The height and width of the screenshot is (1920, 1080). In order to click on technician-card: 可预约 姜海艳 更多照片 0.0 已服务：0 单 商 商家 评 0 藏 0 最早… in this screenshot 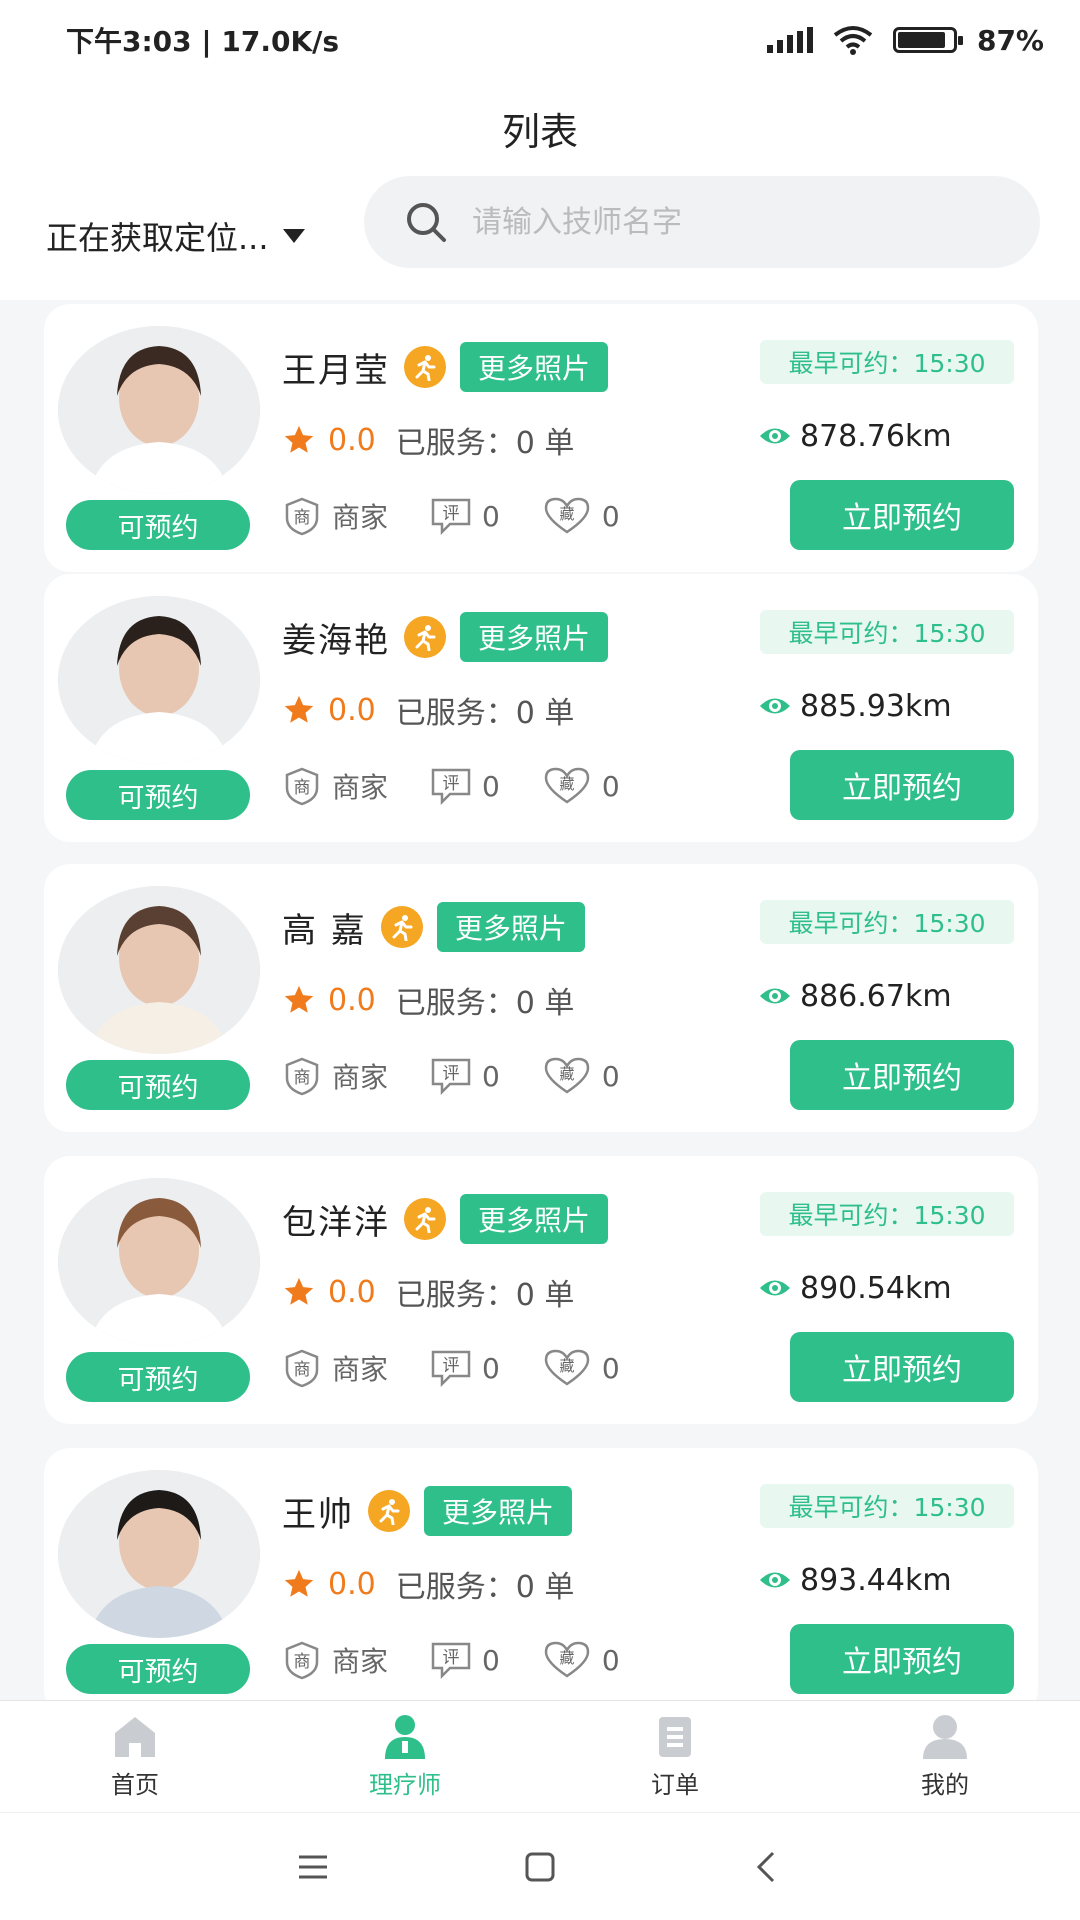, I will do `click(541, 708)`.